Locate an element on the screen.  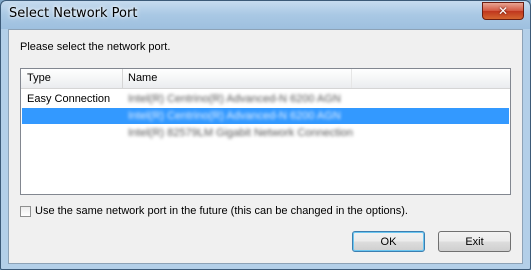
close-button: ✕ is located at coordinates (503, 11).